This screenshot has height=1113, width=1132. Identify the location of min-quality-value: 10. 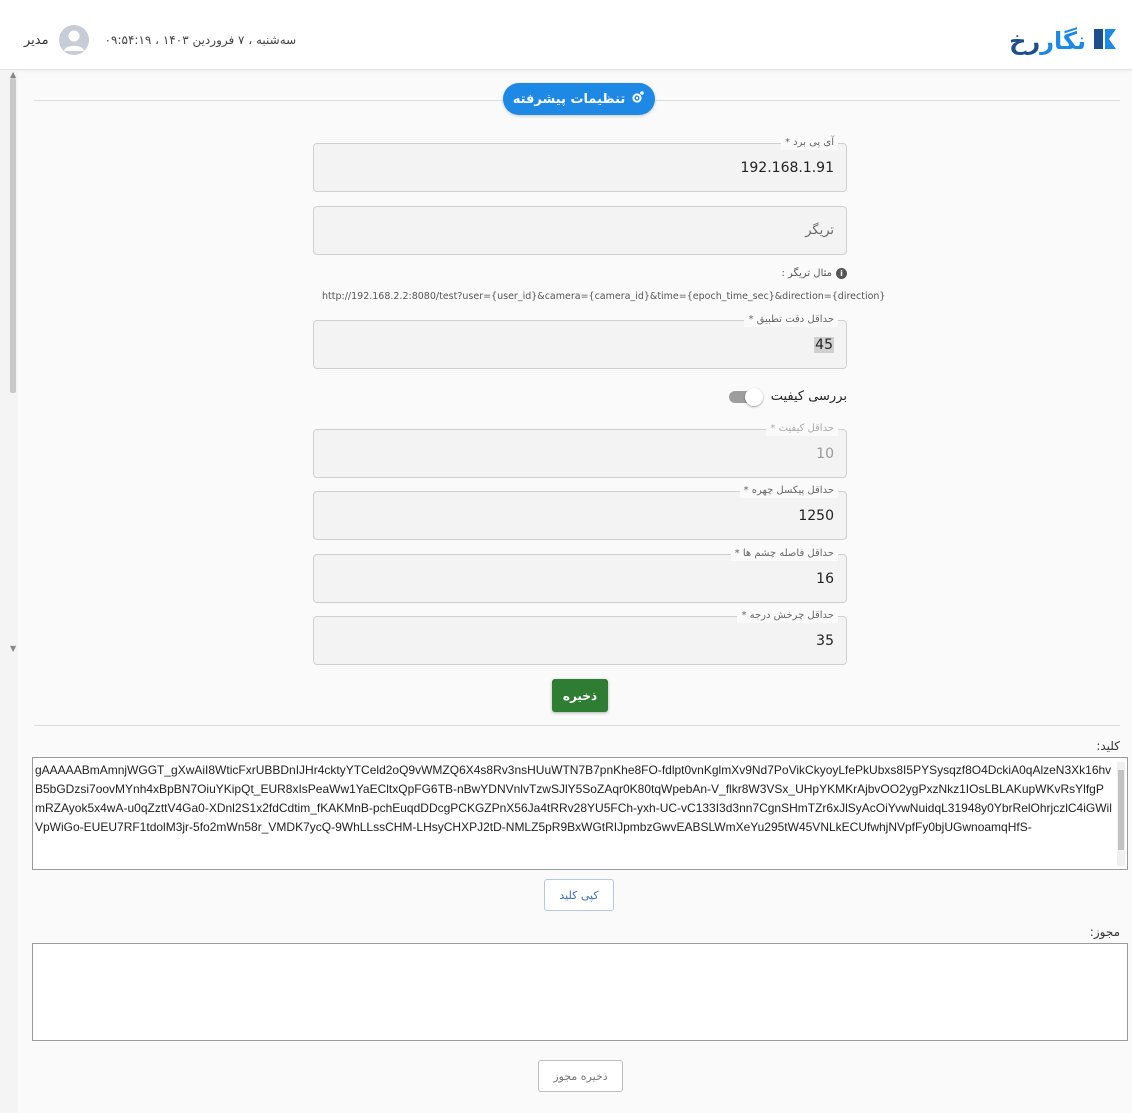
(825, 454).